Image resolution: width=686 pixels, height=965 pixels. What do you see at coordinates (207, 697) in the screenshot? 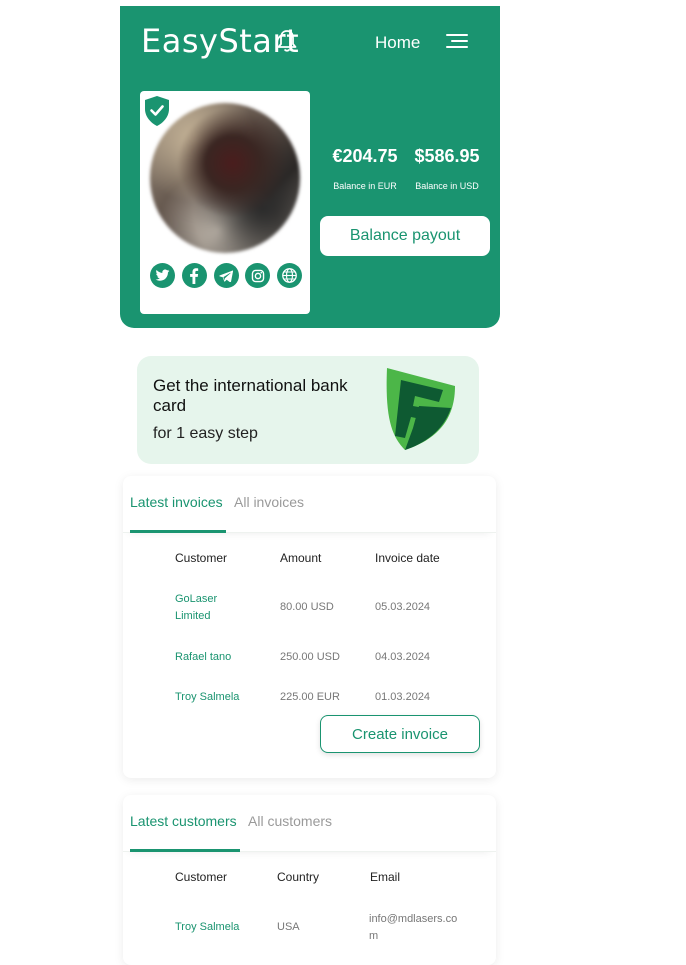
I see `invoice-customer-link: Troy Salmela` at bounding box center [207, 697].